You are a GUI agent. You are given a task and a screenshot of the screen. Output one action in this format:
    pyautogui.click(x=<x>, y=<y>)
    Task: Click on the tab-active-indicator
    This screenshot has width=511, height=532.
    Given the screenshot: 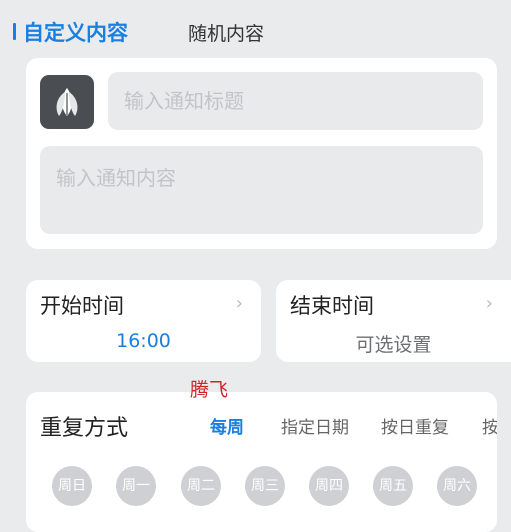 What is the action you would take?
    pyautogui.click(x=14, y=31)
    